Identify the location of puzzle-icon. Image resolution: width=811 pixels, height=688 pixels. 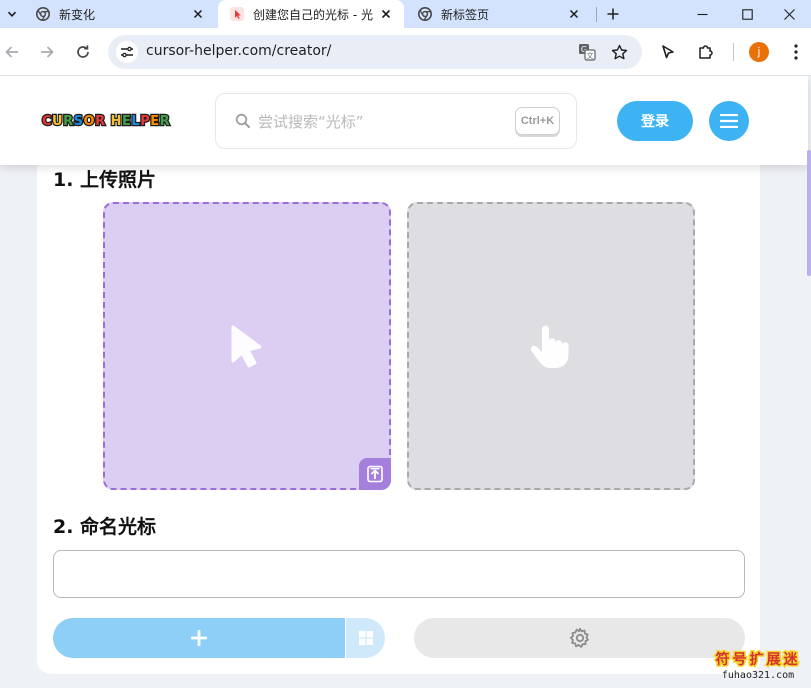
(706, 52).